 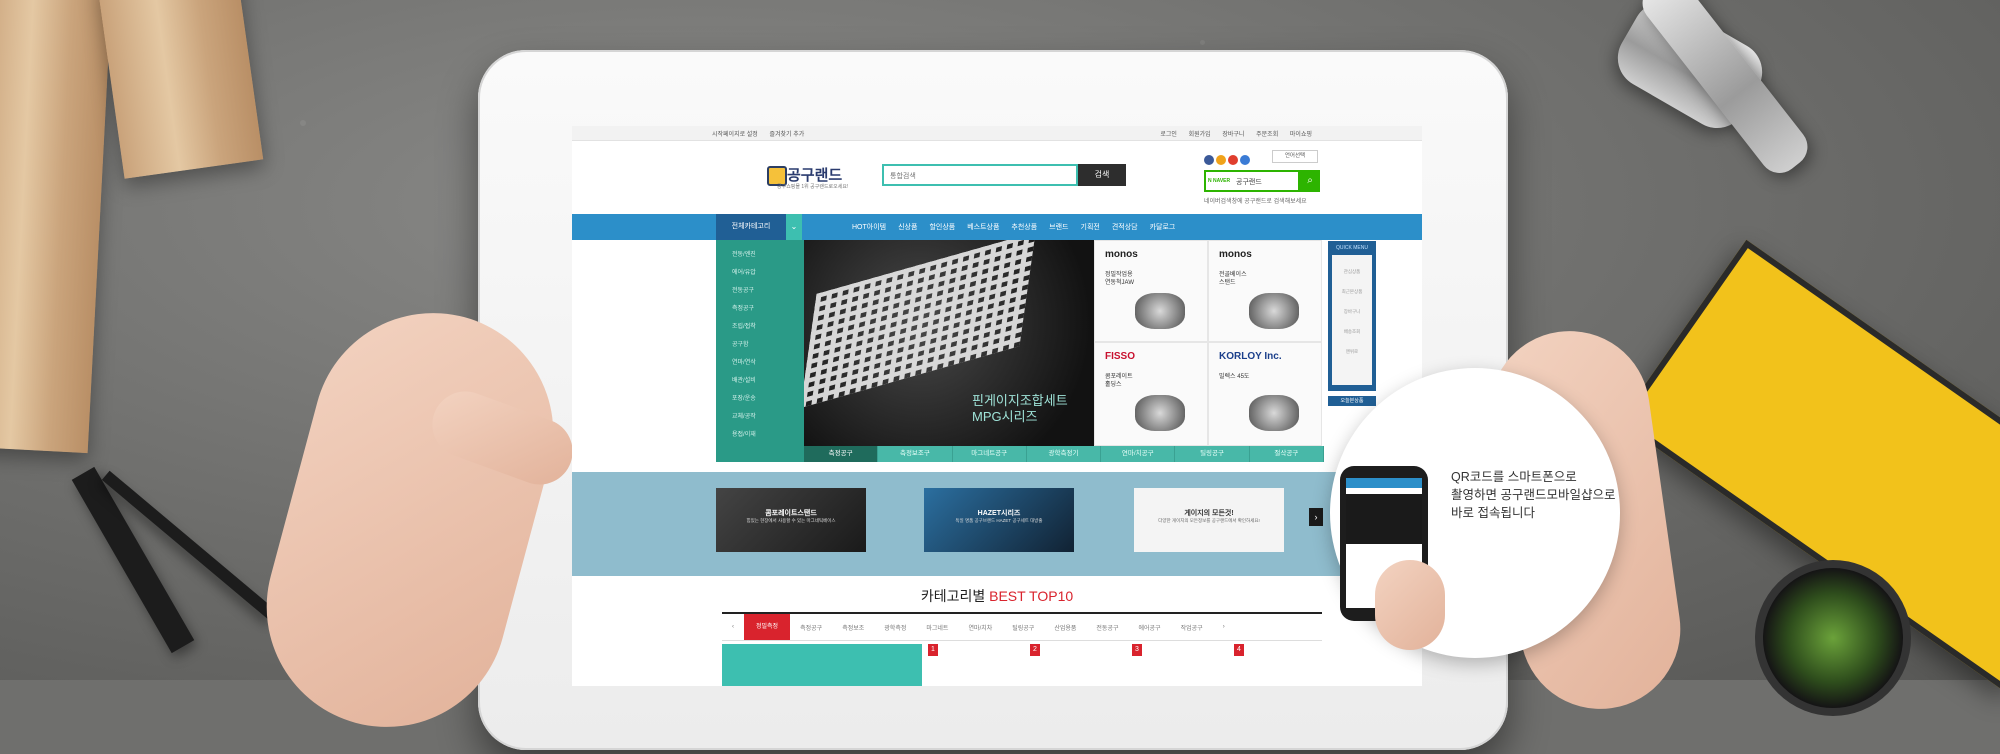 What do you see at coordinates (1352, 272) in the screenshot?
I see `quick-menu-item: 관심상품` at bounding box center [1352, 272].